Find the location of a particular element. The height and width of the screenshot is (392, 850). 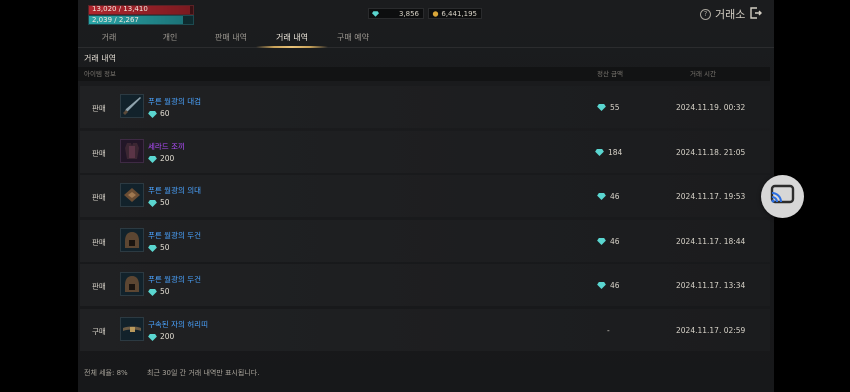

trade-time: 2024.11.17. 18:44 is located at coordinates (711, 241).